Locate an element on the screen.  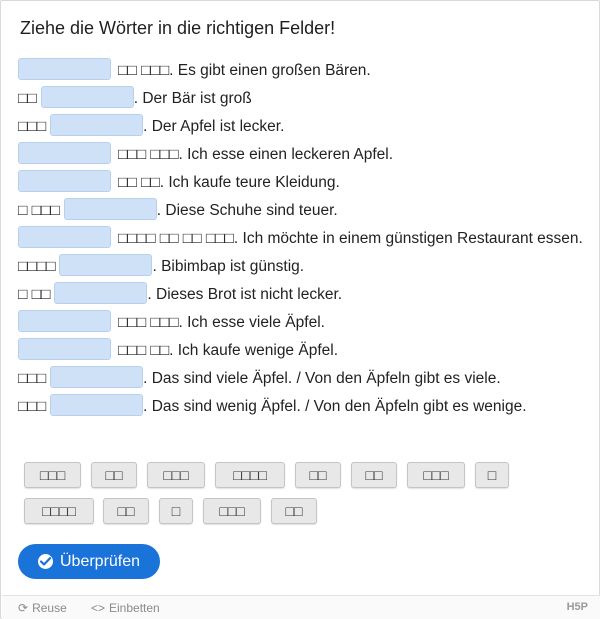
sentence-text: . Dieses Brot ist nicht lecker. is located at coordinates (245, 294).